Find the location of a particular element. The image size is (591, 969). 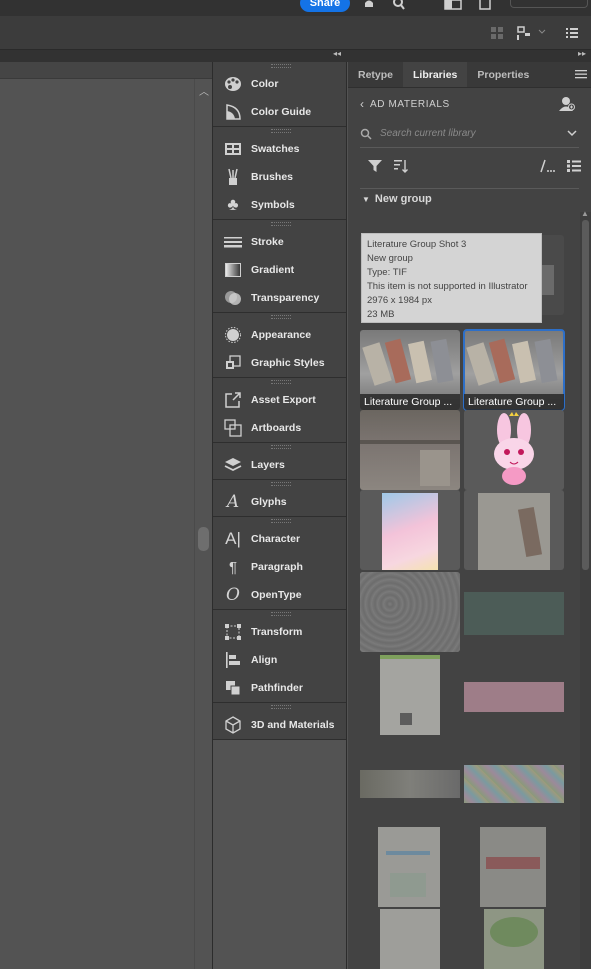

dock-group-stroke: Stroke Gradient Transparency is located at coordinates (279, 266).